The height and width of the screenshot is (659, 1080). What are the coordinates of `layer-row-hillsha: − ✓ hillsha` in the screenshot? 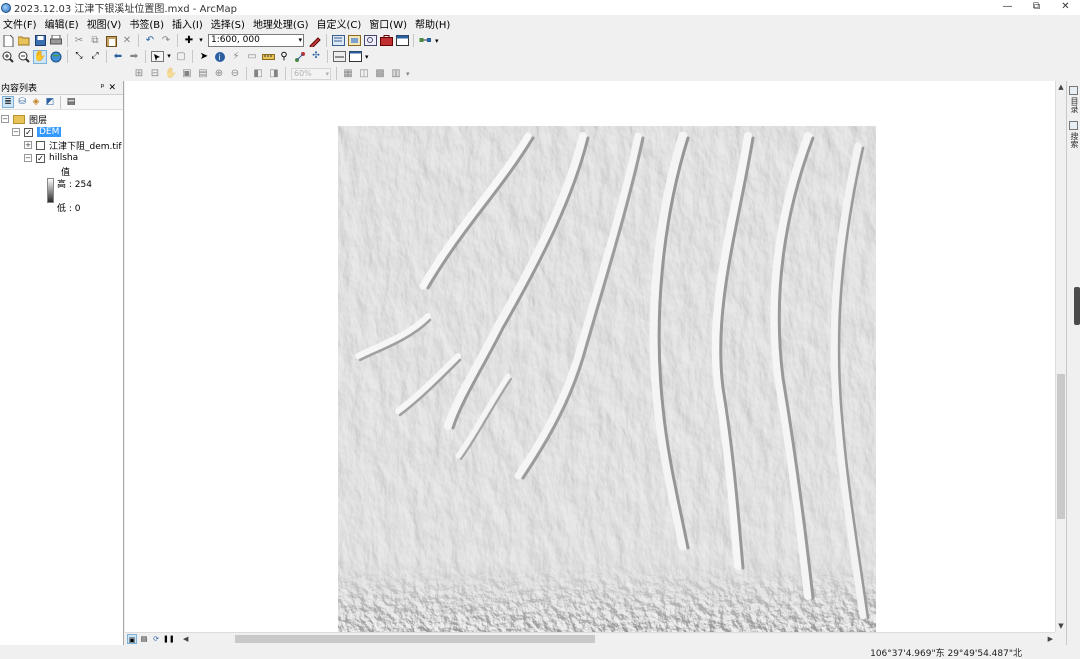 It's located at (51, 158).